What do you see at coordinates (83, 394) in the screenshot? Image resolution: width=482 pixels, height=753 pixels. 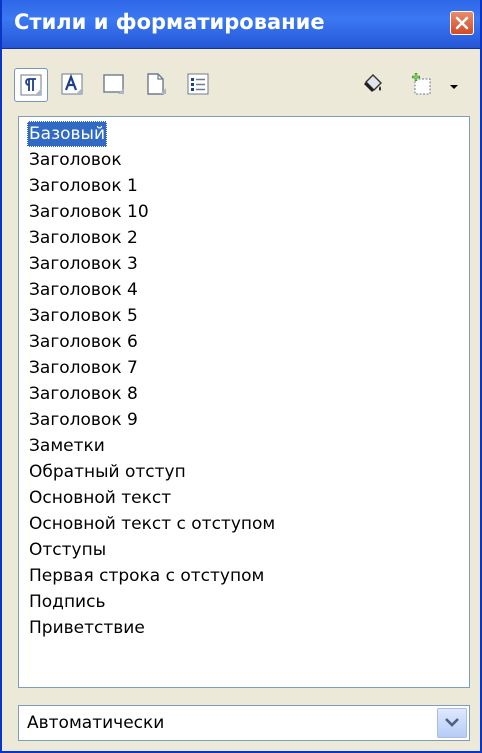 I see `style-list-item: Заголовок 8` at bounding box center [83, 394].